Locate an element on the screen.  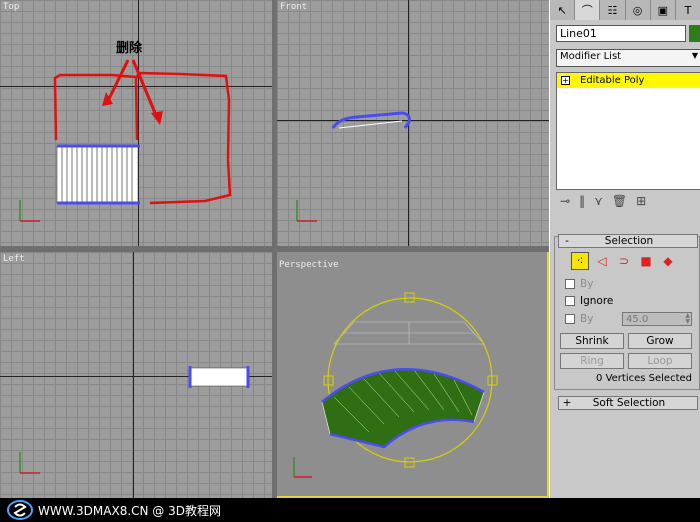
selection-rollout-header: - Selection is located at coordinates (628, 241).